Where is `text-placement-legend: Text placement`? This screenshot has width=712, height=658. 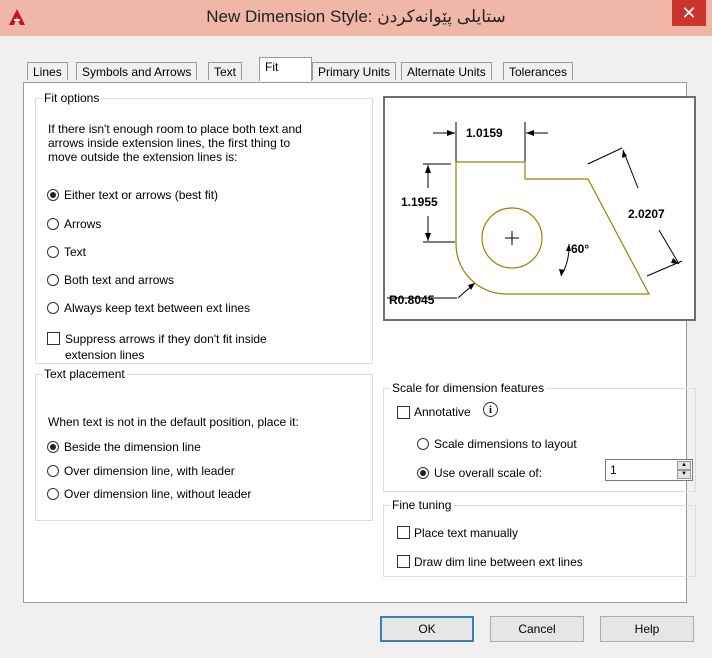
text-placement-legend: Text placement is located at coordinates (84, 374).